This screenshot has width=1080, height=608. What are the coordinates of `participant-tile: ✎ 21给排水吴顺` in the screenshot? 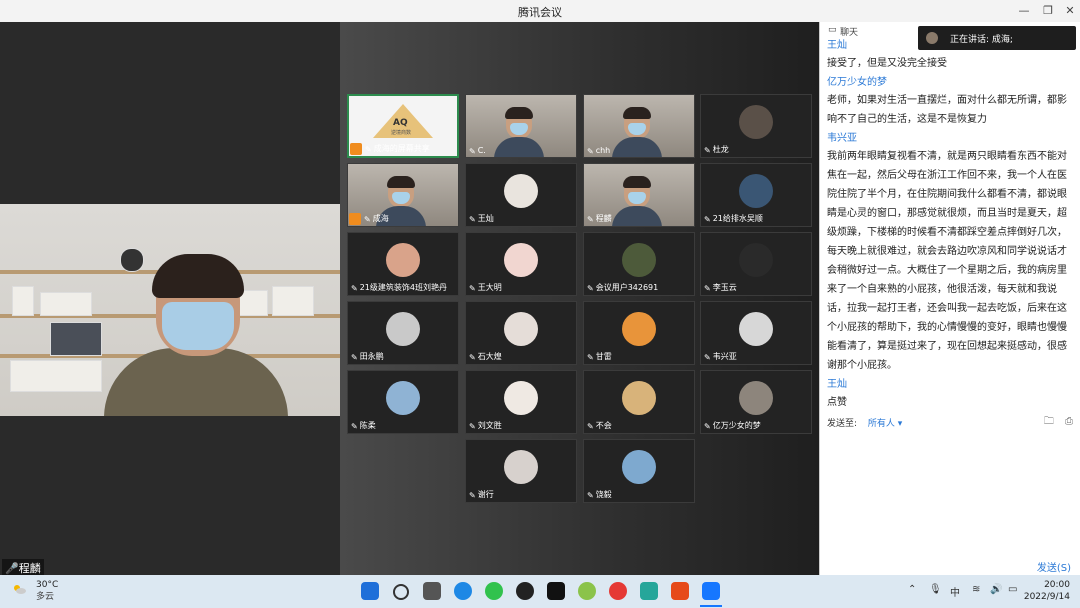 It's located at (756, 195).